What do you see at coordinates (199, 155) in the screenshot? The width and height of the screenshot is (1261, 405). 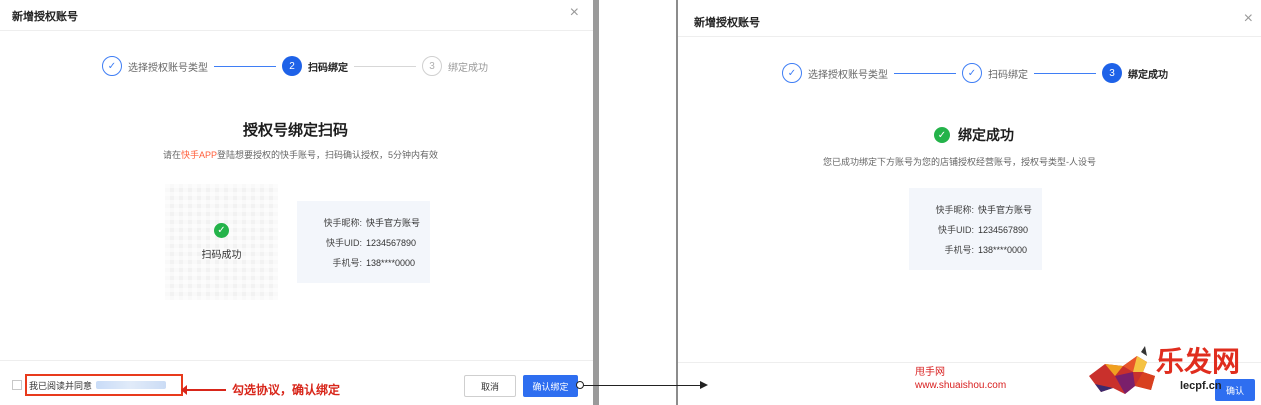 I see `app-name-highlight: 快手APP` at bounding box center [199, 155].